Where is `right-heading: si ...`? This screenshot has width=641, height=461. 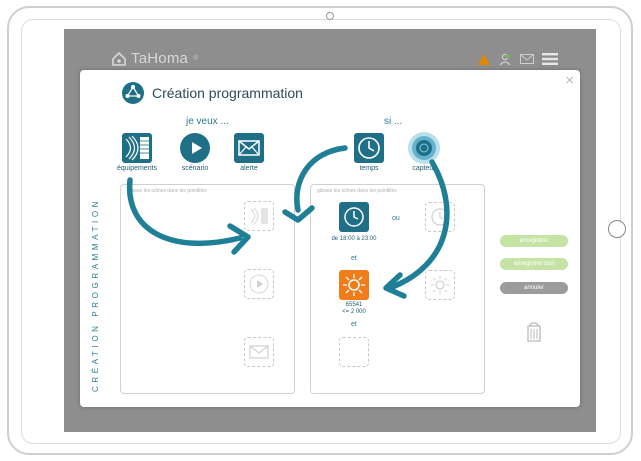
right-heading: si ... is located at coordinates (393, 121).